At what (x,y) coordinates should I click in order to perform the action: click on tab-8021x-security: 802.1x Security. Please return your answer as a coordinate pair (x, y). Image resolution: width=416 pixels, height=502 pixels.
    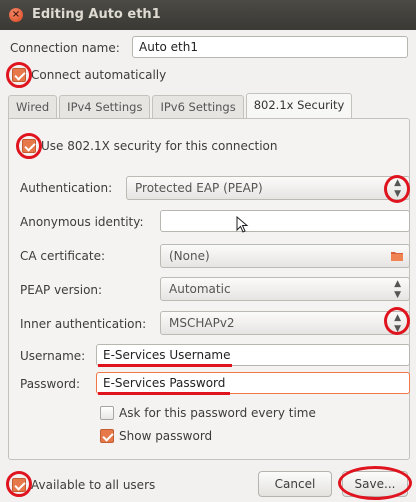
    Looking at the image, I should click on (299, 106).